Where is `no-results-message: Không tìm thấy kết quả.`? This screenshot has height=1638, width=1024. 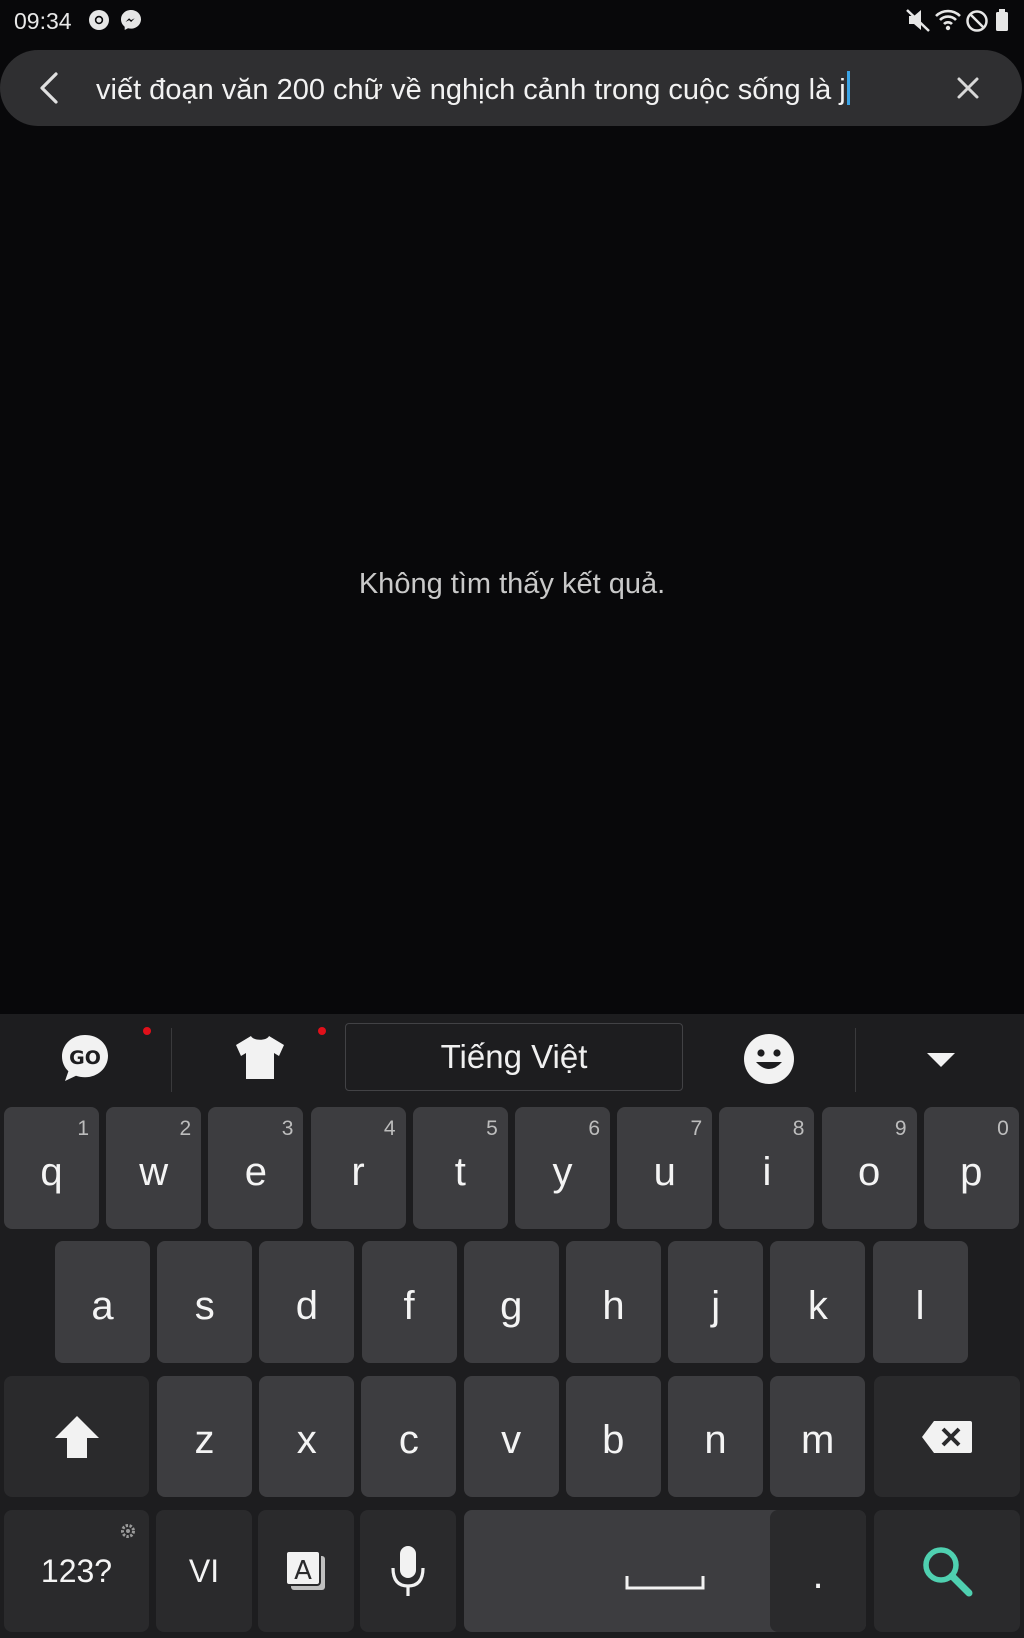
no-results-message: Không tìm thấy kết quả. is located at coordinates (512, 584).